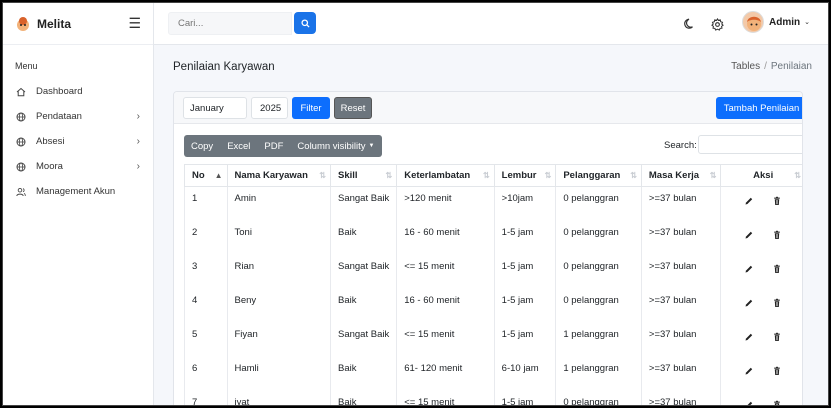 Image resolution: width=831 pixels, height=408 pixels. Describe the element at coordinates (311, 108) in the screenshot. I see `filter-button: Filter` at that location.